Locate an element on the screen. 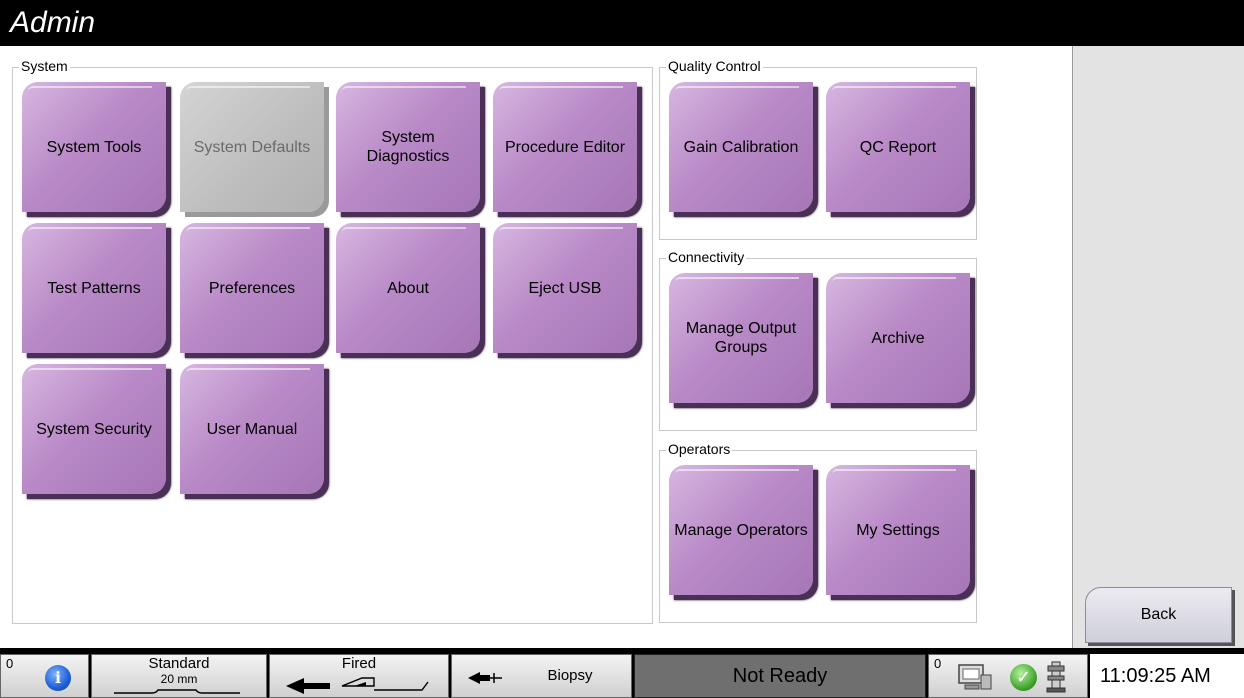 The width and height of the screenshot is (1244, 698). tile-label: System Defaults is located at coordinates (252, 147).